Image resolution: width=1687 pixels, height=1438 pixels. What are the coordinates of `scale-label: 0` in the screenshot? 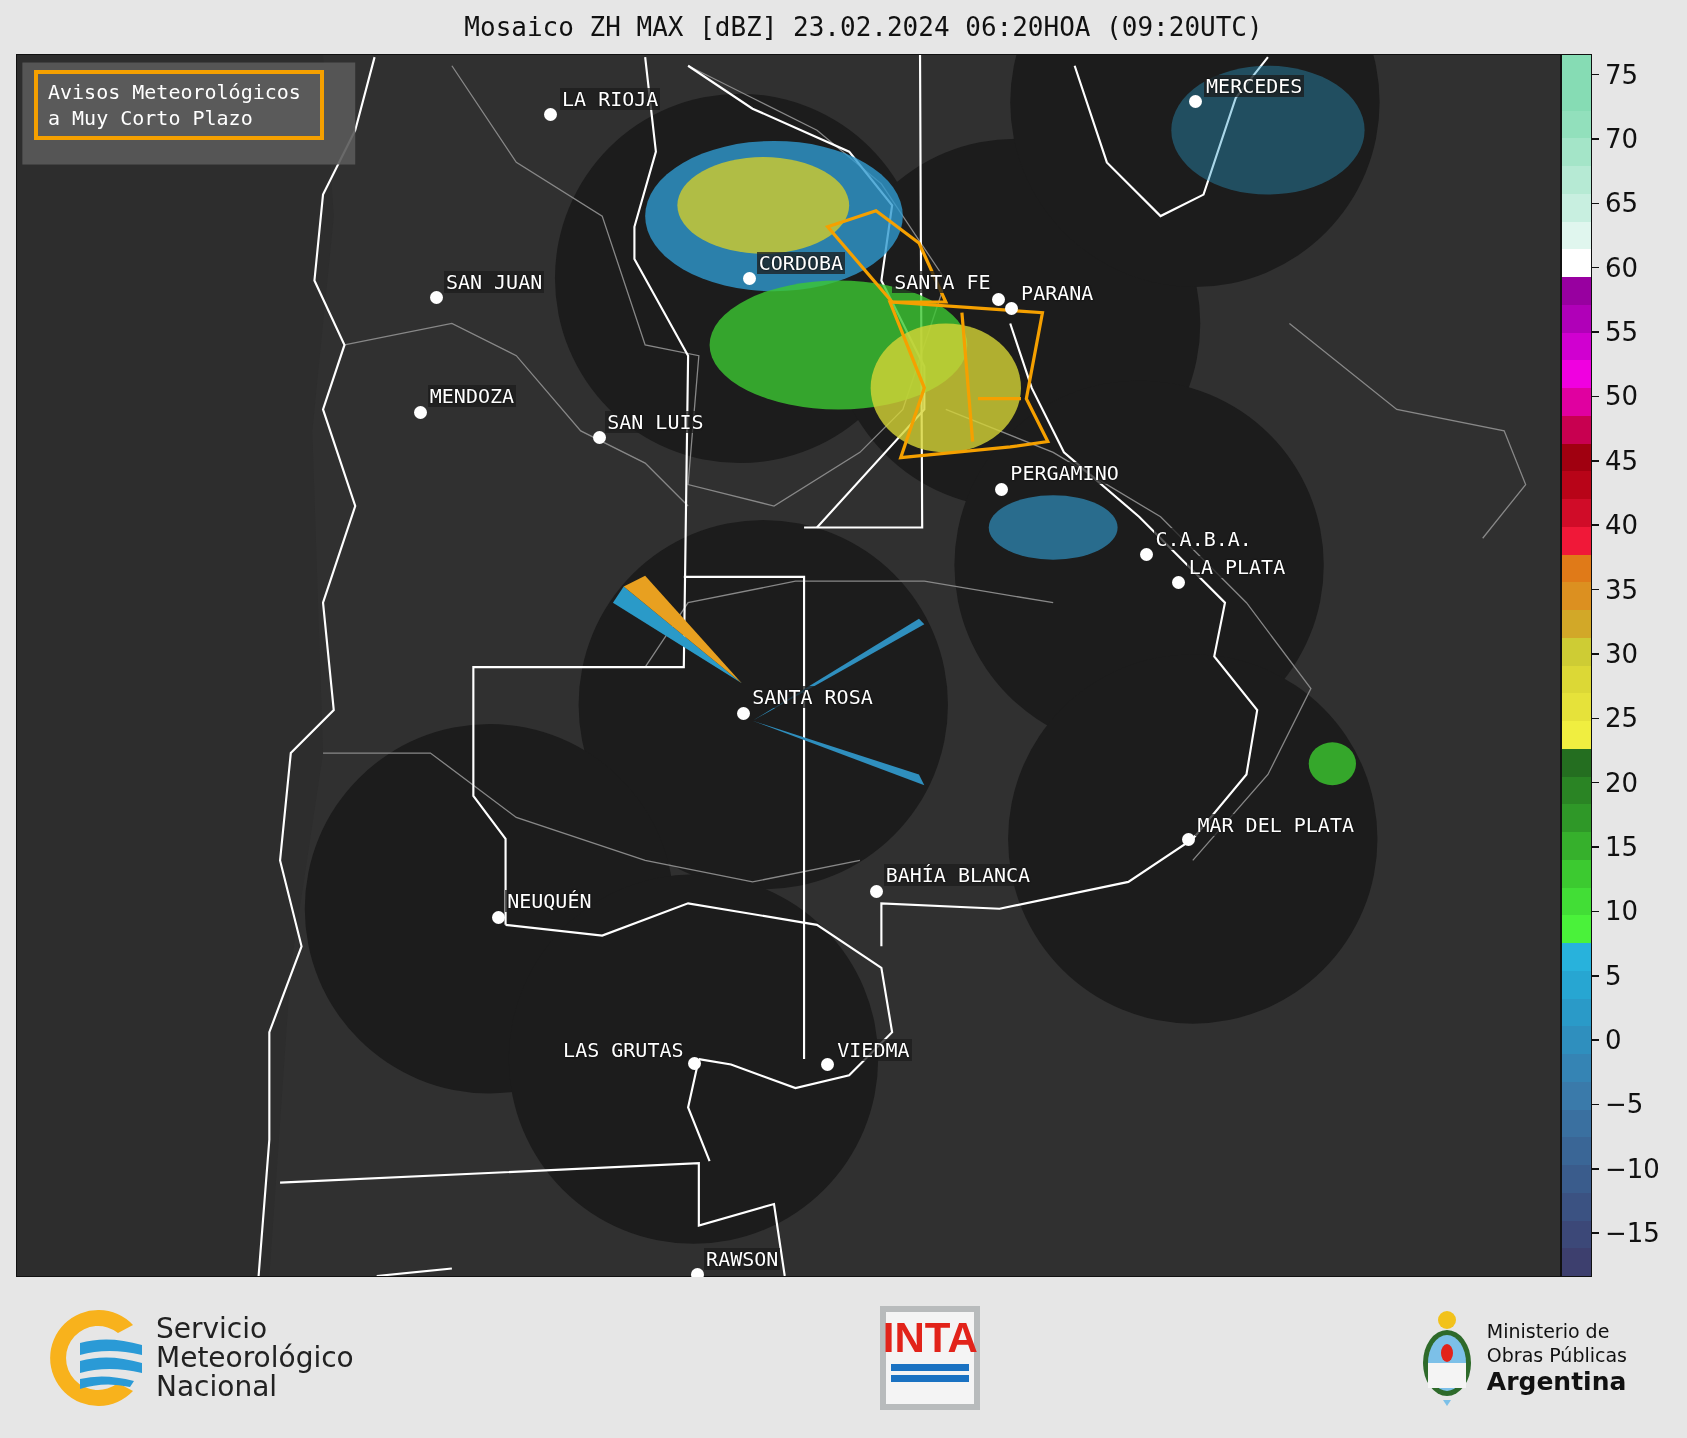 It's located at (1613, 1040).